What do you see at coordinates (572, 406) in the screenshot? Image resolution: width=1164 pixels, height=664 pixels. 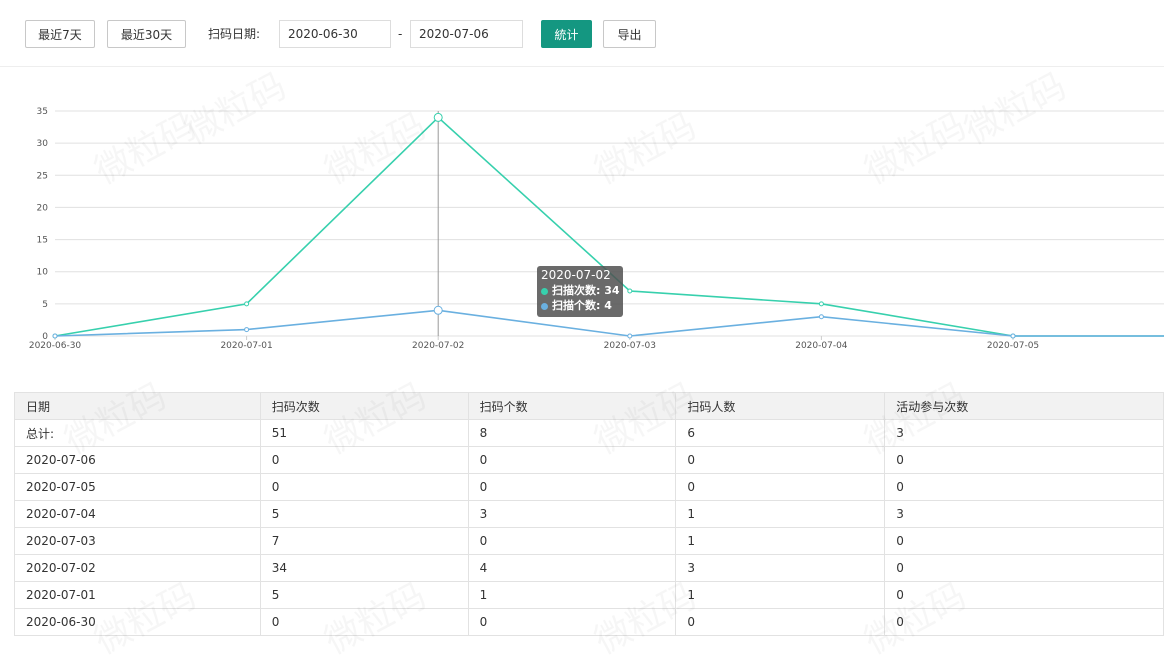 I see `col-header-code-count: 扫码个数` at bounding box center [572, 406].